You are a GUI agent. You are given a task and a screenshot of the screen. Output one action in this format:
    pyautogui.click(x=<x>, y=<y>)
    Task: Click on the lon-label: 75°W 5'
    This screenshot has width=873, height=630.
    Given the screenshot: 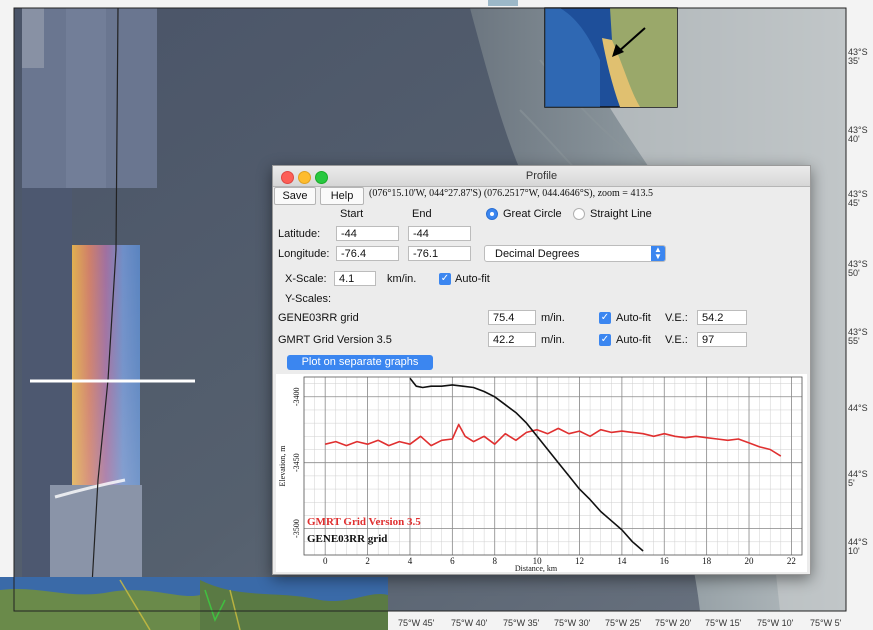 What is the action you would take?
    pyautogui.click(x=826, y=623)
    